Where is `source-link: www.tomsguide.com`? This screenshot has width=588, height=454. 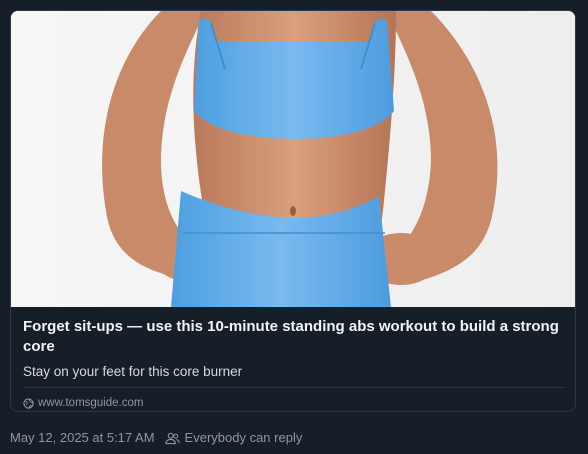
source-link: www.tomsguide.com is located at coordinates (83, 403).